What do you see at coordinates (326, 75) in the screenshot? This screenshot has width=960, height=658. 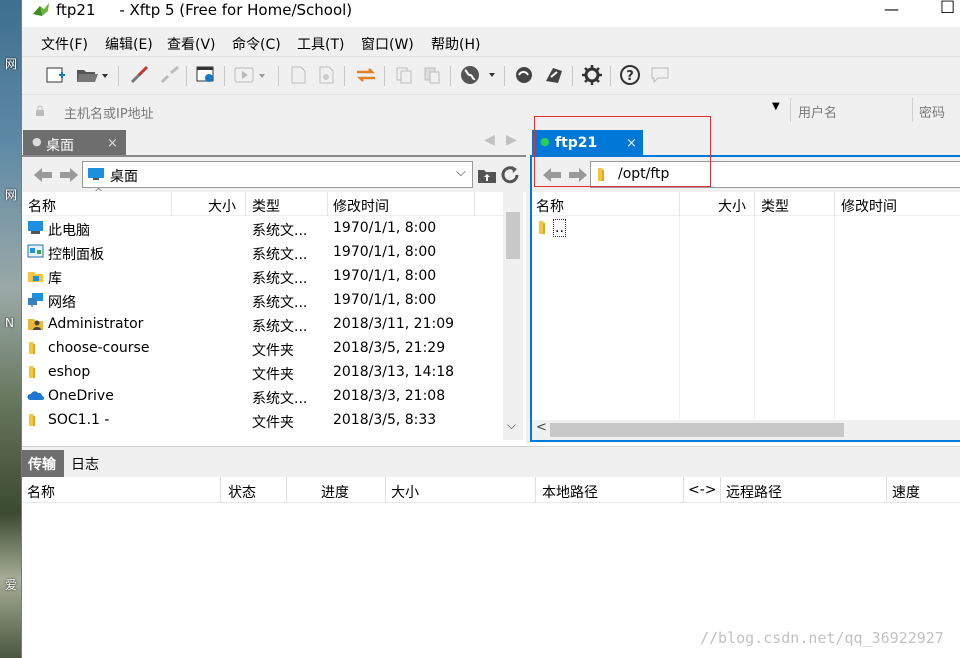 I see `download-icon` at bounding box center [326, 75].